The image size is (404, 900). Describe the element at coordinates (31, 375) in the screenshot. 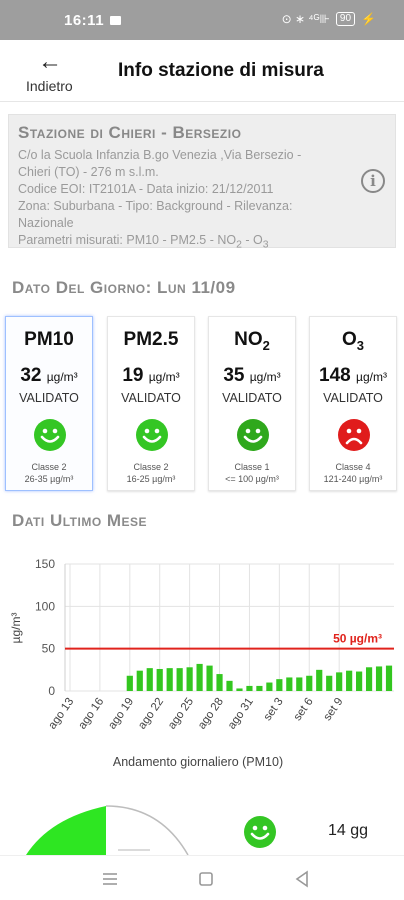

I see `value-number: 32` at that location.